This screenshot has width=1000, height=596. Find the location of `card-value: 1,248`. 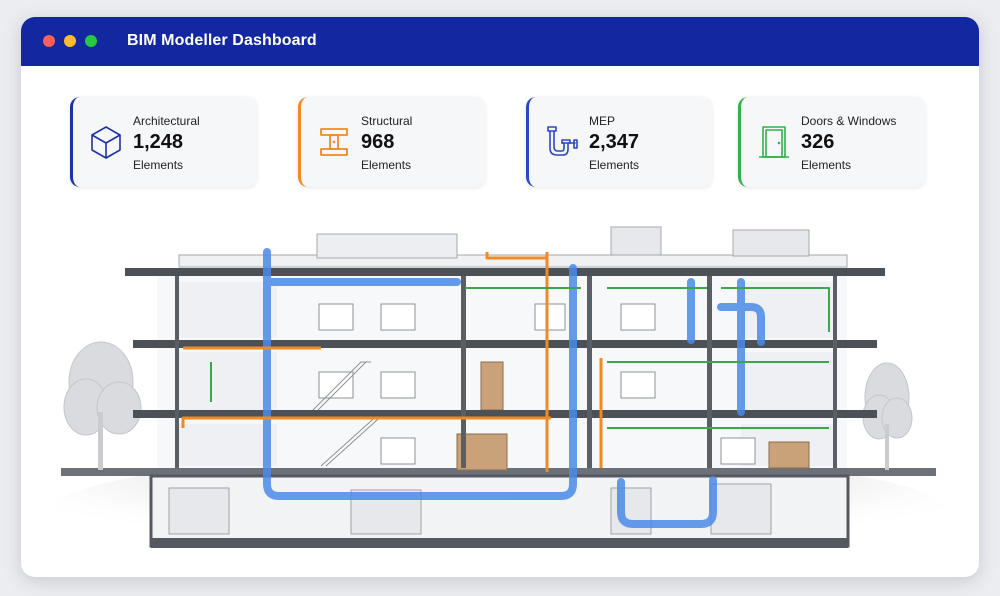

card-value: 1,248 is located at coordinates (158, 142).